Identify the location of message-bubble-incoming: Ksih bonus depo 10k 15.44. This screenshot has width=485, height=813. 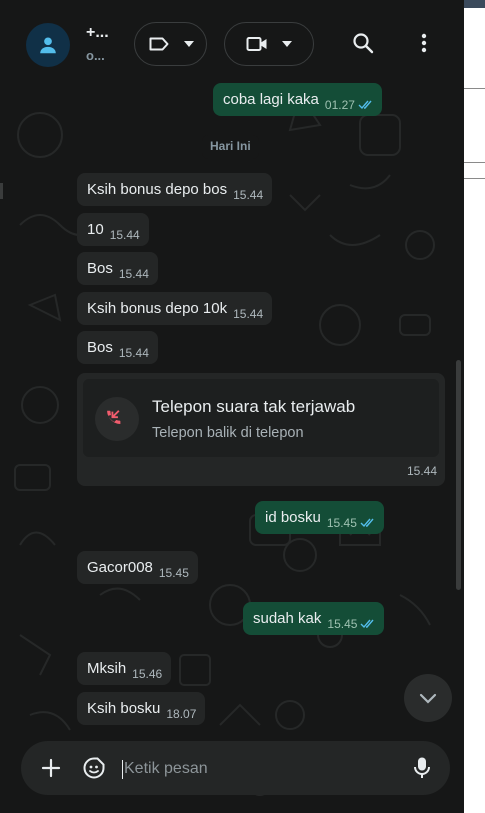
(175, 308).